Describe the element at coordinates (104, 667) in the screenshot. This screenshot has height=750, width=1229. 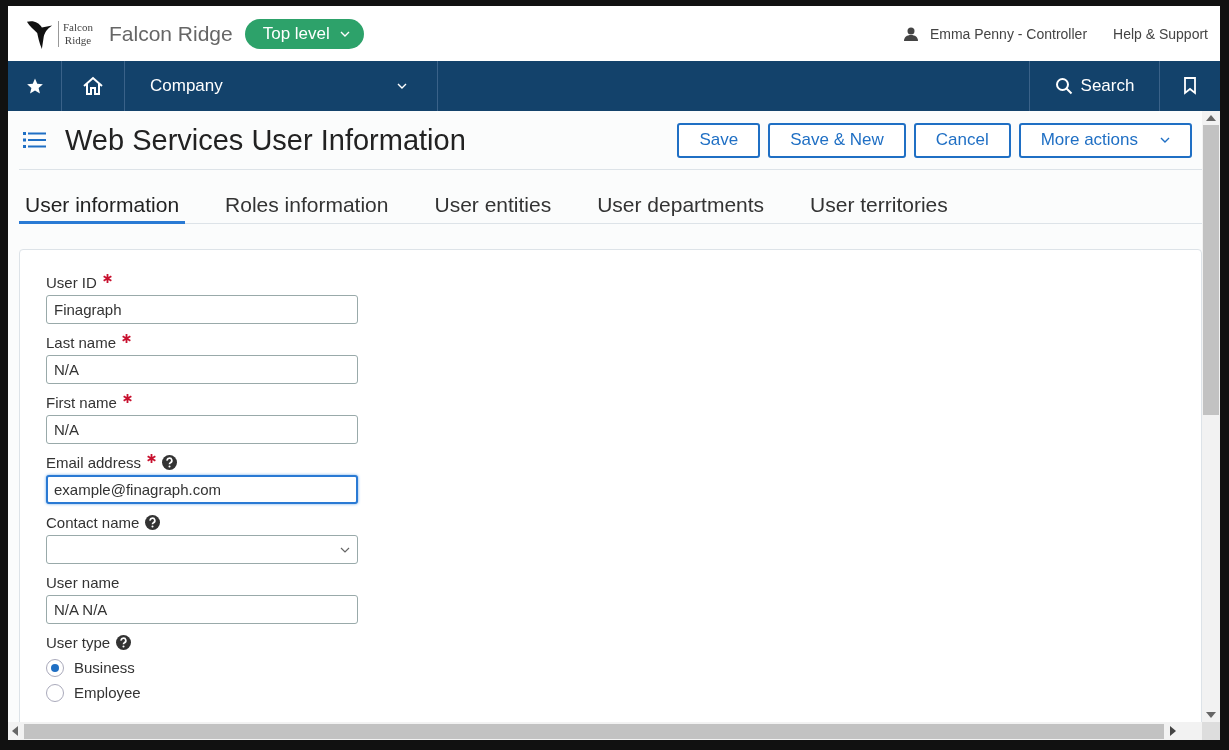
I see `radio-label: Business` at that location.